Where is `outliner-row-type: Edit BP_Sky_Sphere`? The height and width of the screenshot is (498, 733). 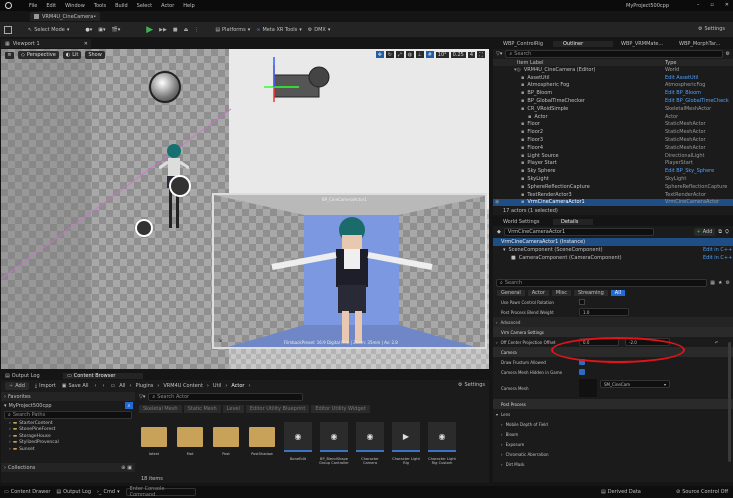
outliner-row-type: Edit BP_Sky_Sphere is located at coordinates (689, 171).